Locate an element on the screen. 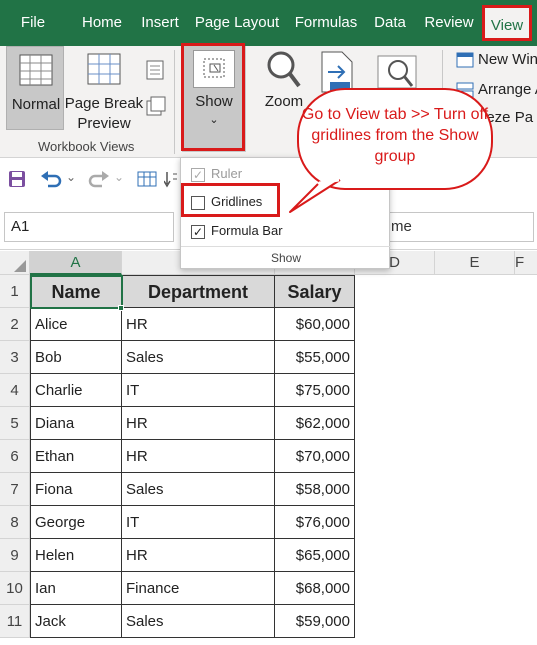 The width and height of the screenshot is (537, 645). name-box: A1 is located at coordinates (89, 227).